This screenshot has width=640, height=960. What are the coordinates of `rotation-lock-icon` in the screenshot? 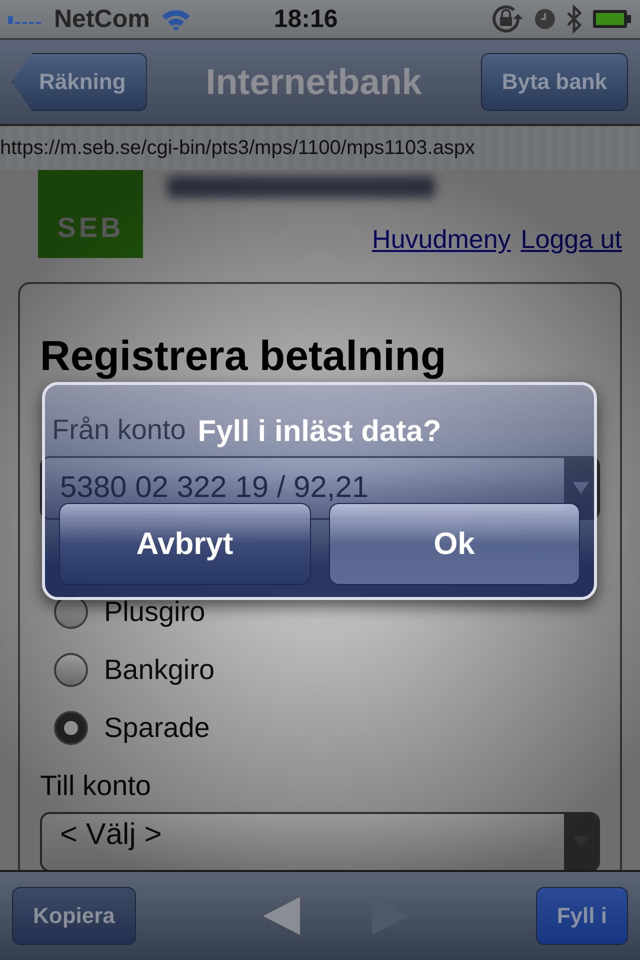 It's located at (507, 19).